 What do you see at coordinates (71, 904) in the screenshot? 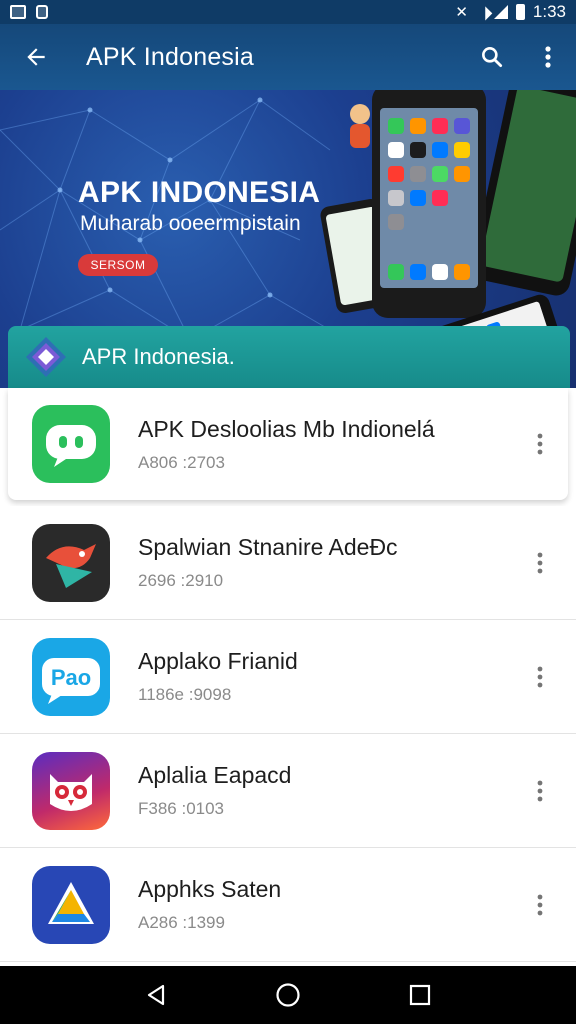
I see `triangle-drive-icon` at bounding box center [71, 904].